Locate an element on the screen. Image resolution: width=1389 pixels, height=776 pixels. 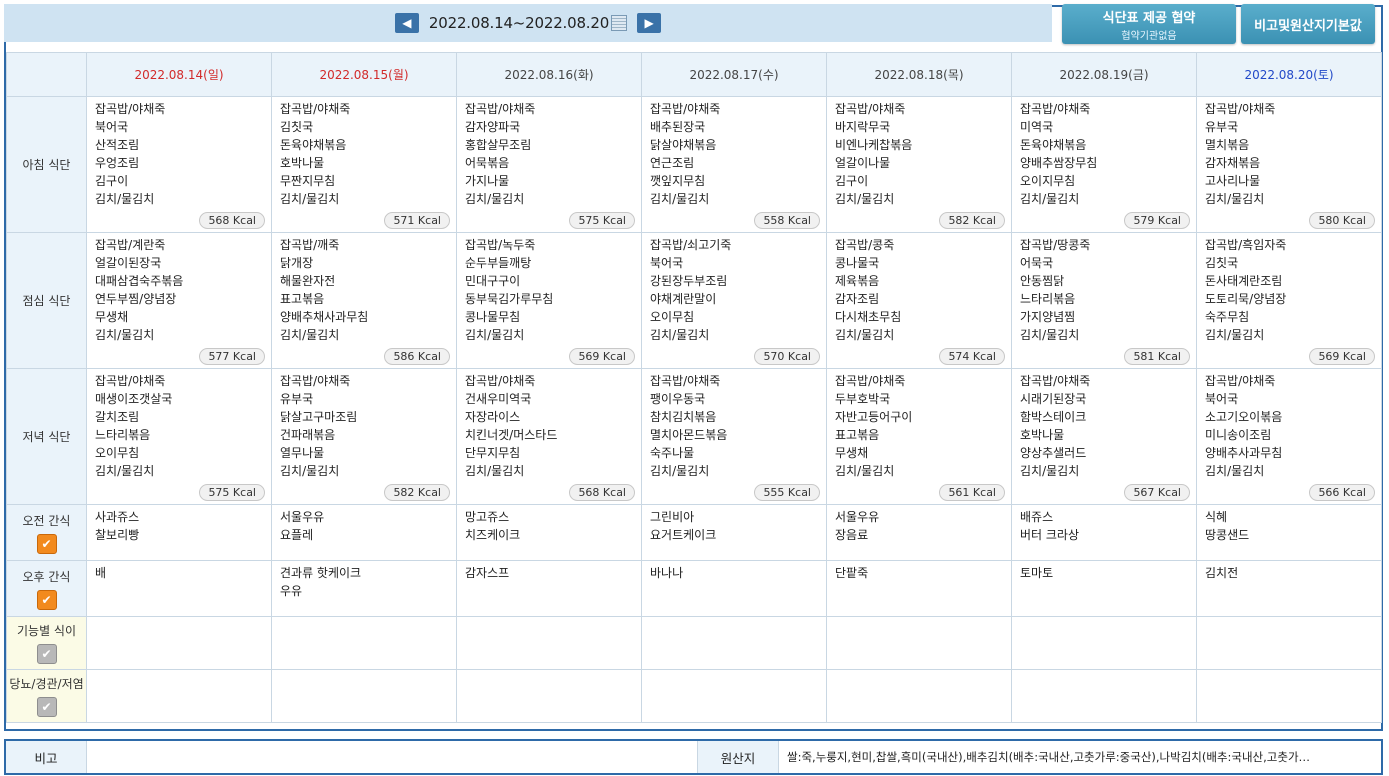
snack-cell: 배쥬스 버터 크라상 is located at coordinates (1104, 532).